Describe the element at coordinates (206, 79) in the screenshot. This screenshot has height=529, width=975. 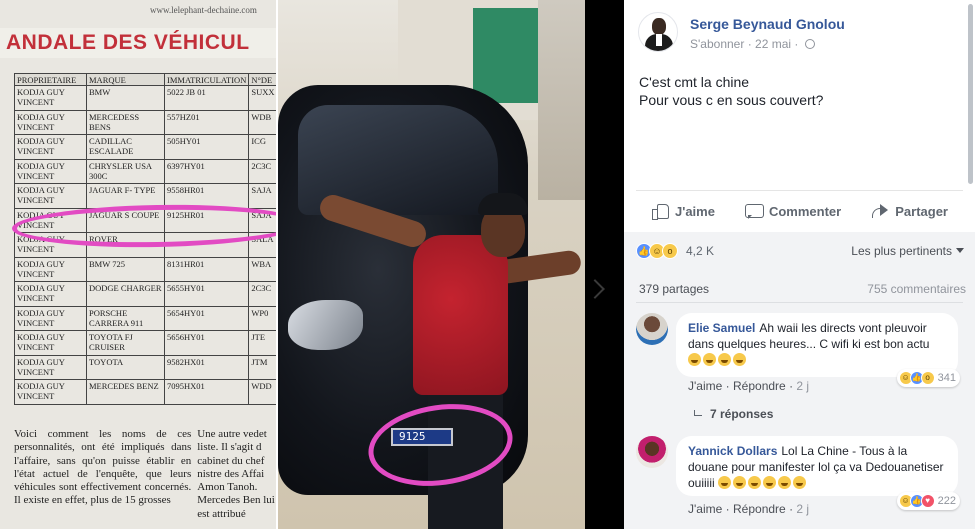
I see `table-header-cell: IMMATRICULATION` at that location.